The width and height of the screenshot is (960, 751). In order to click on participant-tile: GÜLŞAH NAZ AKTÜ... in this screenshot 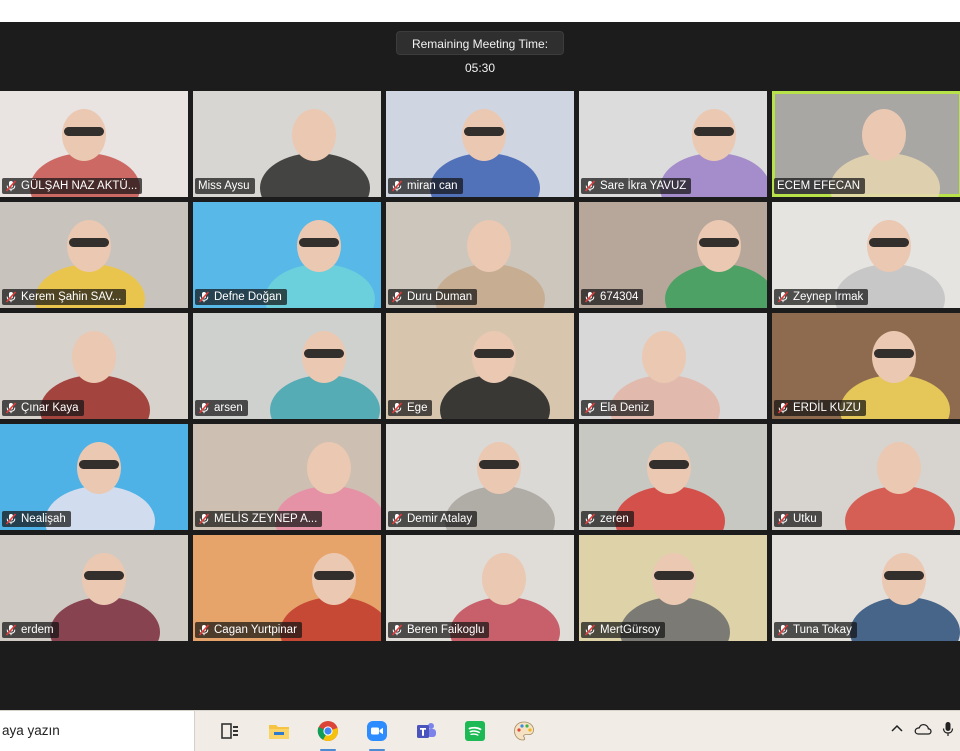, I will do `click(94, 144)`.